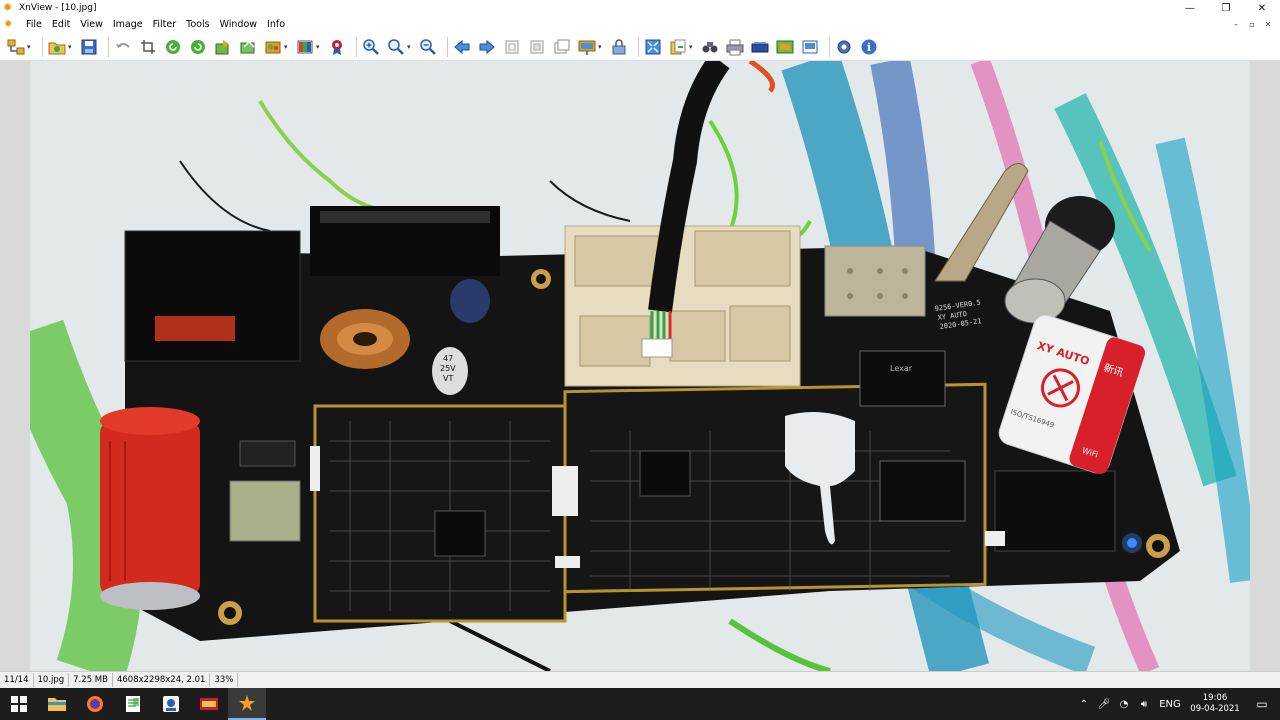  Describe the element at coordinates (19, 704) in the screenshot. I see `windows-start-icon` at that location.